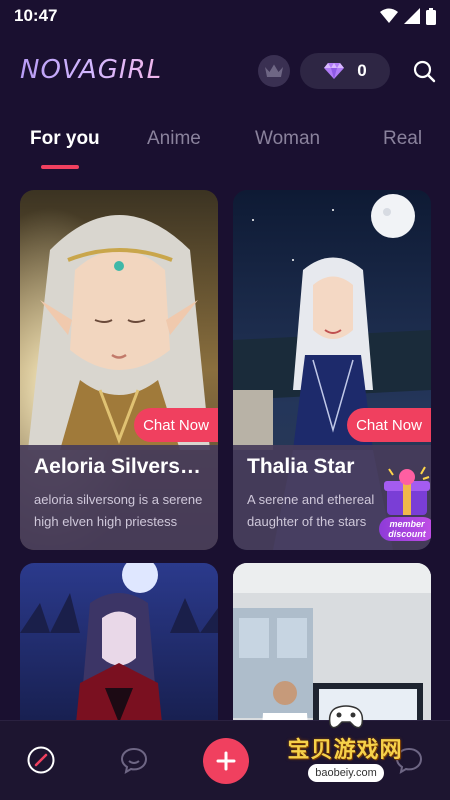 This screenshot has height=800, width=450. Describe the element at coordinates (346, 717) in the screenshot. I see `gamepad-icon` at that location.